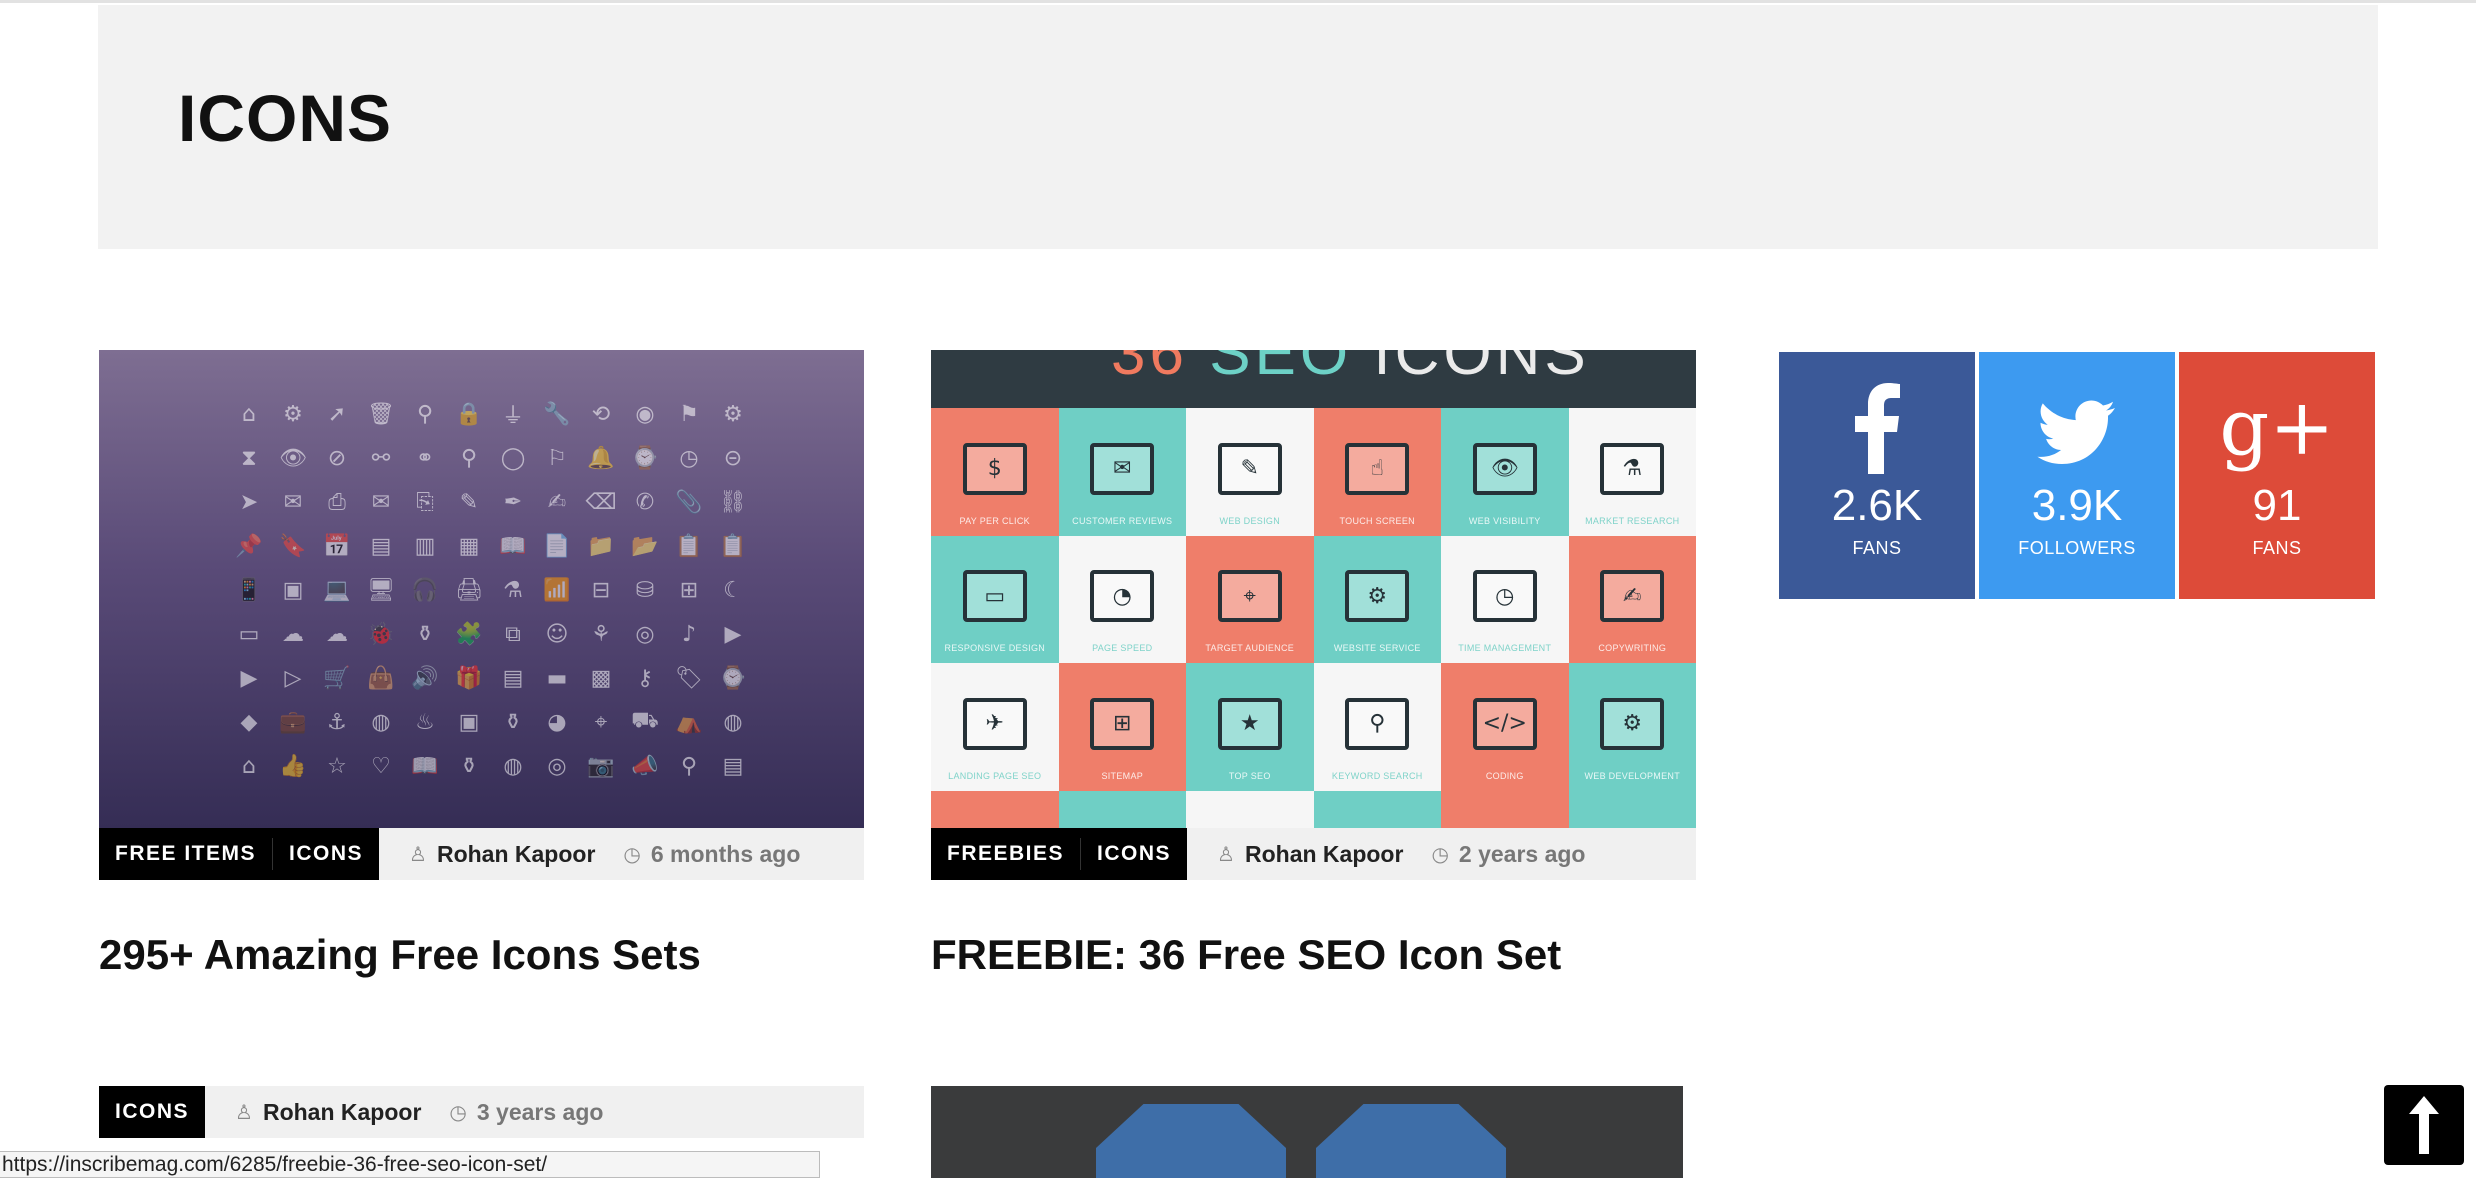  Describe the element at coordinates (425, 590) in the screenshot. I see `thumbnail-glyph-icon: 🎧` at that location.